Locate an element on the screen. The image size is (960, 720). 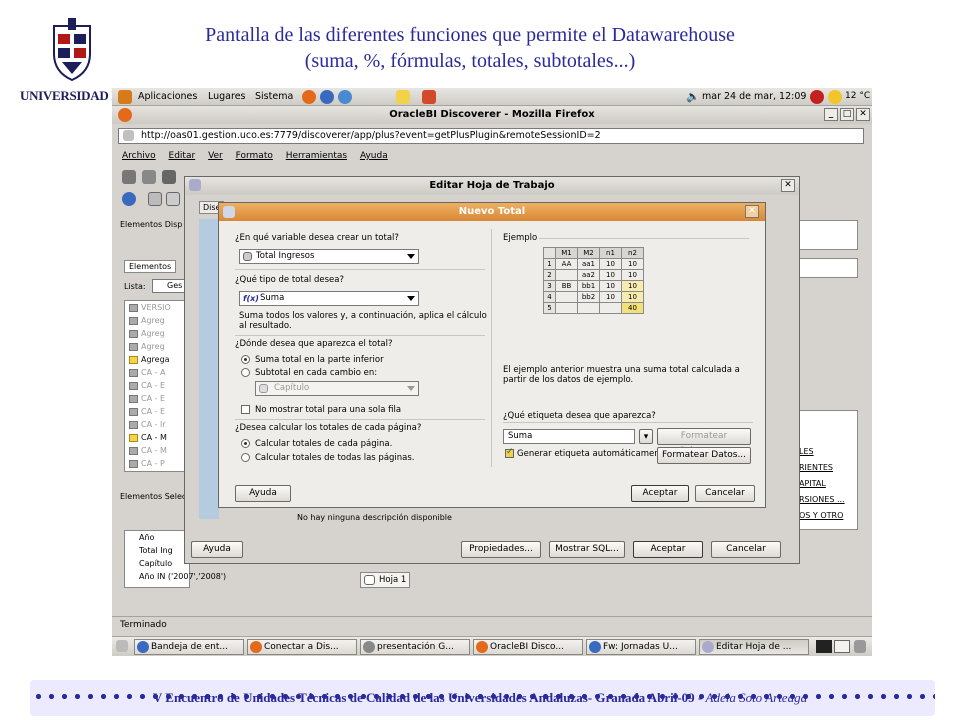
variable-select: Total Ingresos is located at coordinates (329, 256).